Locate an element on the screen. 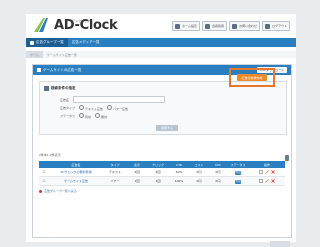 The image size is (320, 247). search-row-status: ステータス 有効 無効 is located at coordinates (83, 116).